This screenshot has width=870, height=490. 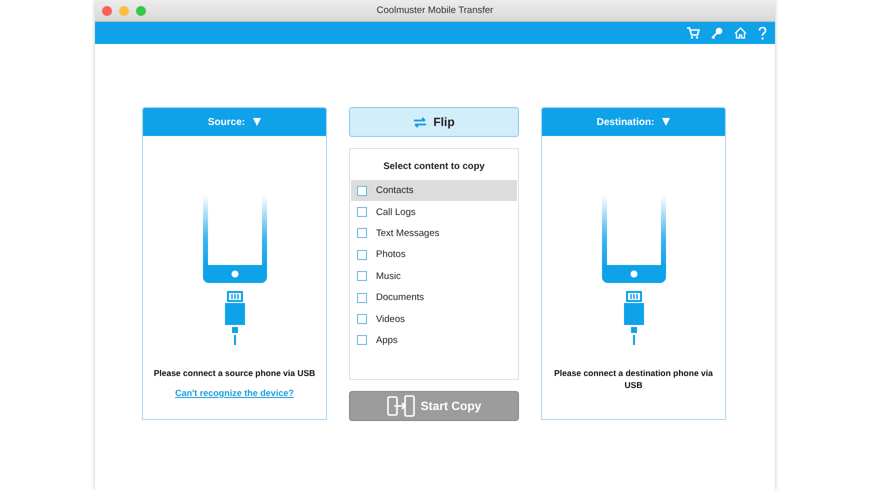 I want to click on window-title: Coolmuster Mobile Transfer, so click(x=435, y=10).